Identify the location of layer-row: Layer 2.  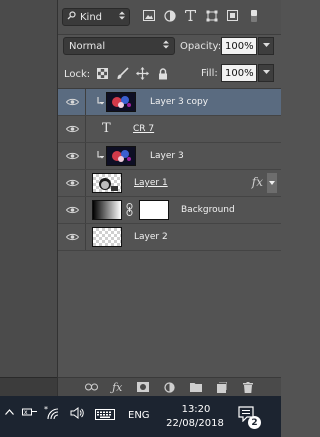
(169, 237).